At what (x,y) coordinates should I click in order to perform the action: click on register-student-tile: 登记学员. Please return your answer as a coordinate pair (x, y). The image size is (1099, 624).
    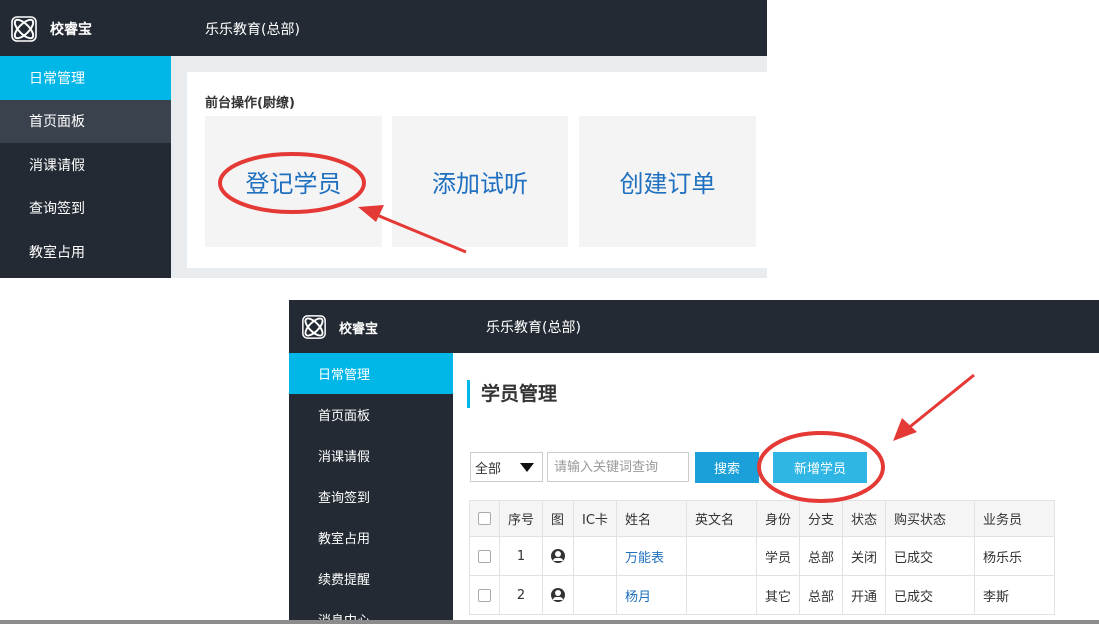
    Looking at the image, I should click on (293, 181).